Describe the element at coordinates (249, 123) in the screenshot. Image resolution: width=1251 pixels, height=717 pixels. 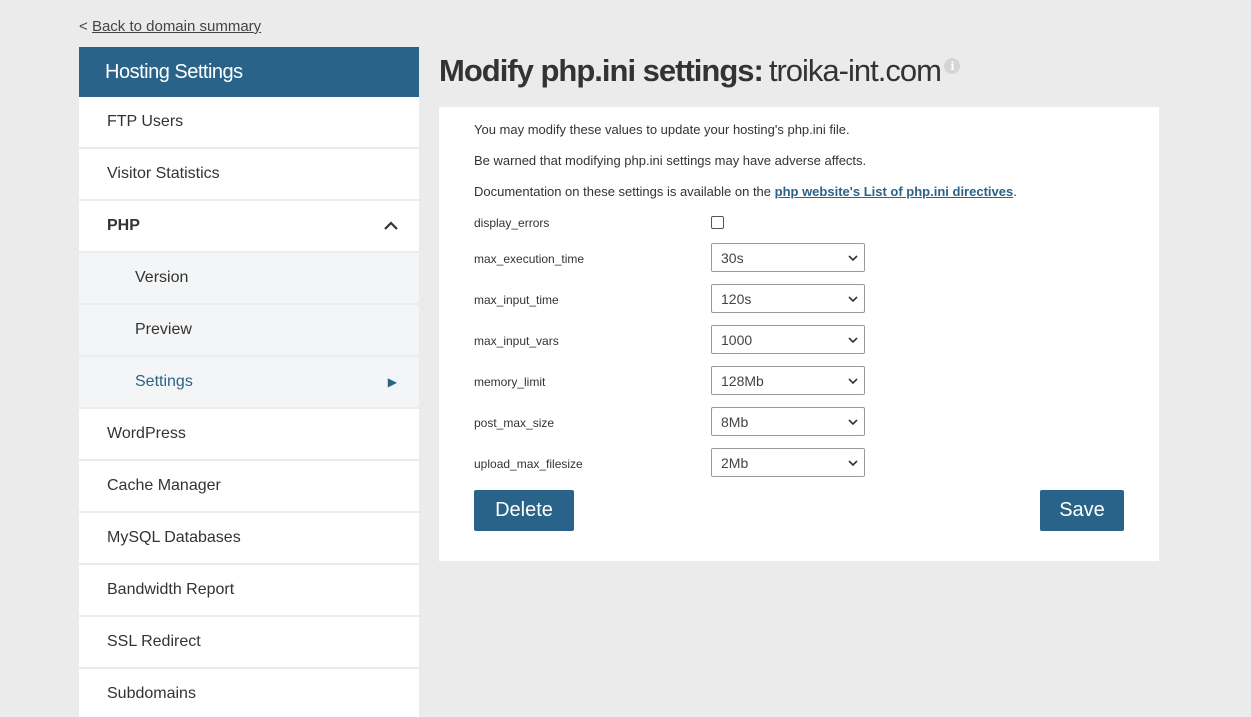
I see `sidebar-item-ftp-users: FTP Users` at that location.